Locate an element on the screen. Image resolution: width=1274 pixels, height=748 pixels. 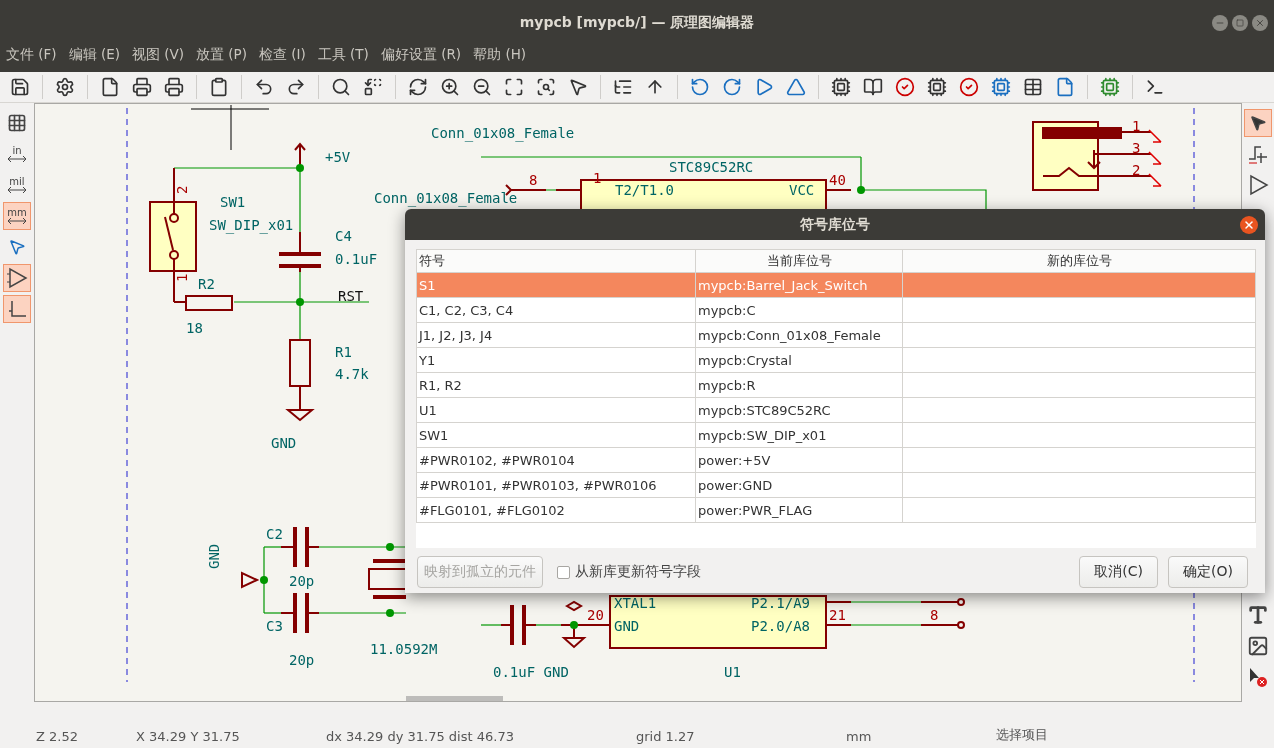
table-row: R1, R2 mypcb:R is located at coordinates (836, 385).